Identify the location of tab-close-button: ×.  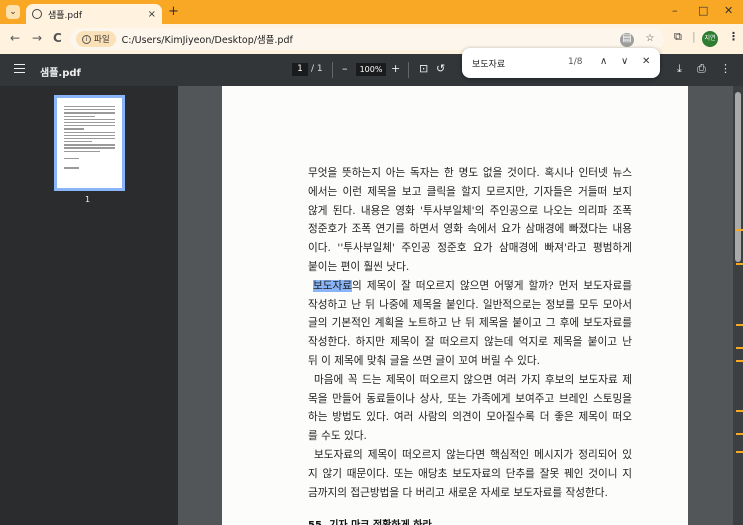
(152, 14).